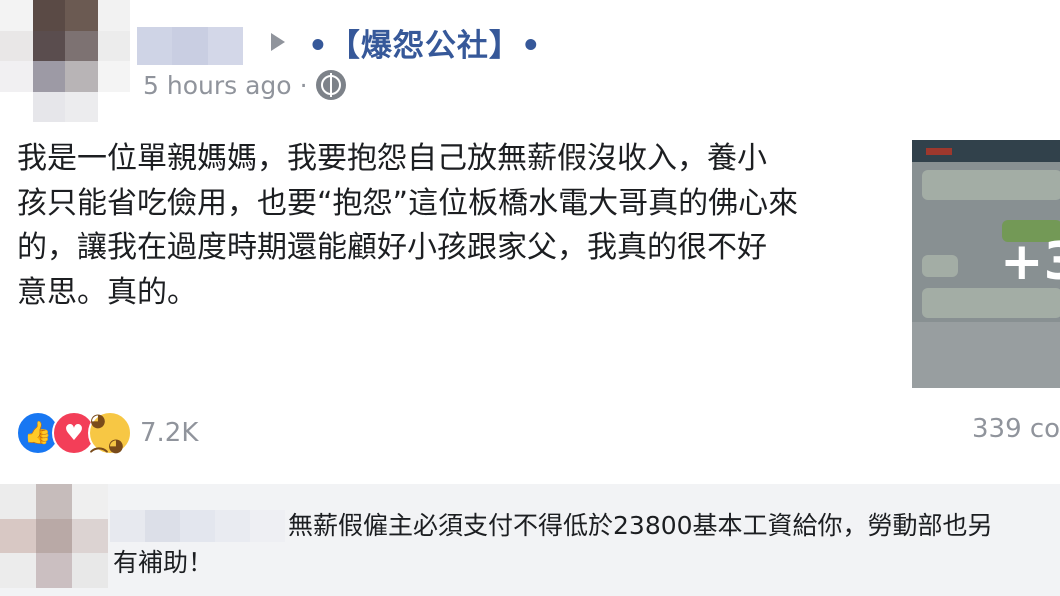  What do you see at coordinates (408, 203) in the screenshot?
I see `post-text-line: 孩只能省吃儉用，也要“抱怨”這位板橋水電大哥真的佛心來` at bounding box center [408, 203].